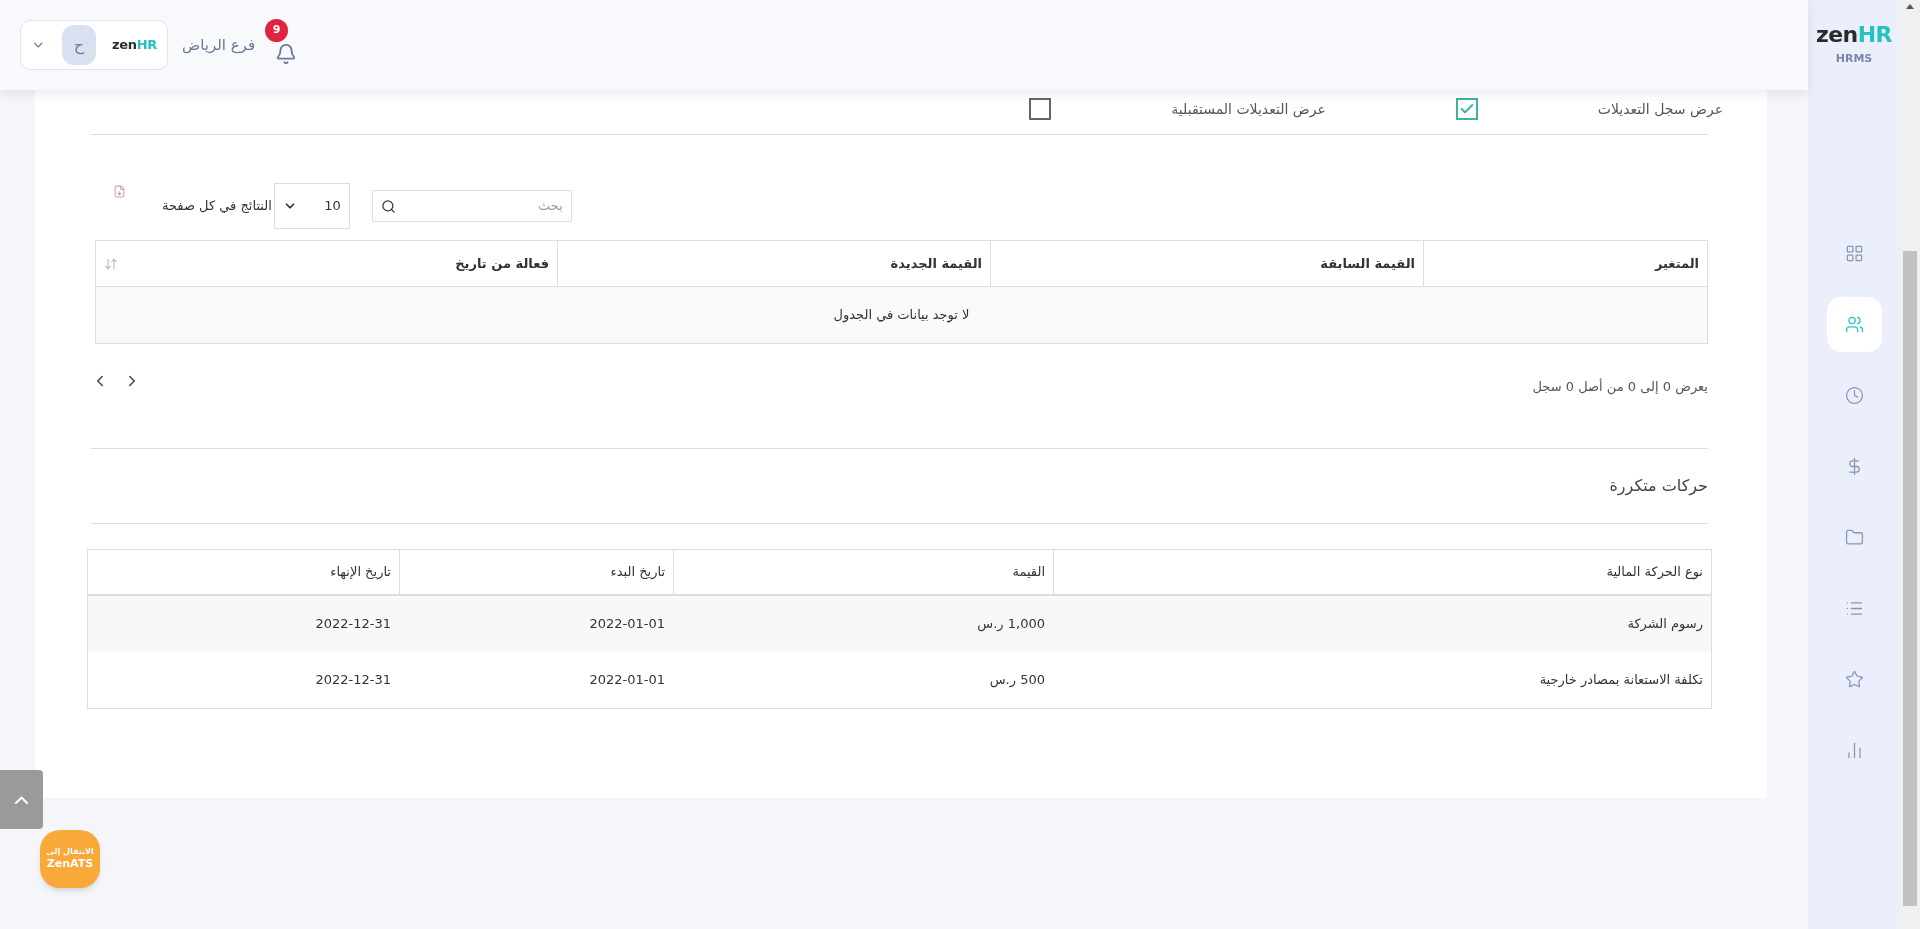 Image resolution: width=1920 pixels, height=929 pixels. I want to click on export-icon, so click(119, 191).